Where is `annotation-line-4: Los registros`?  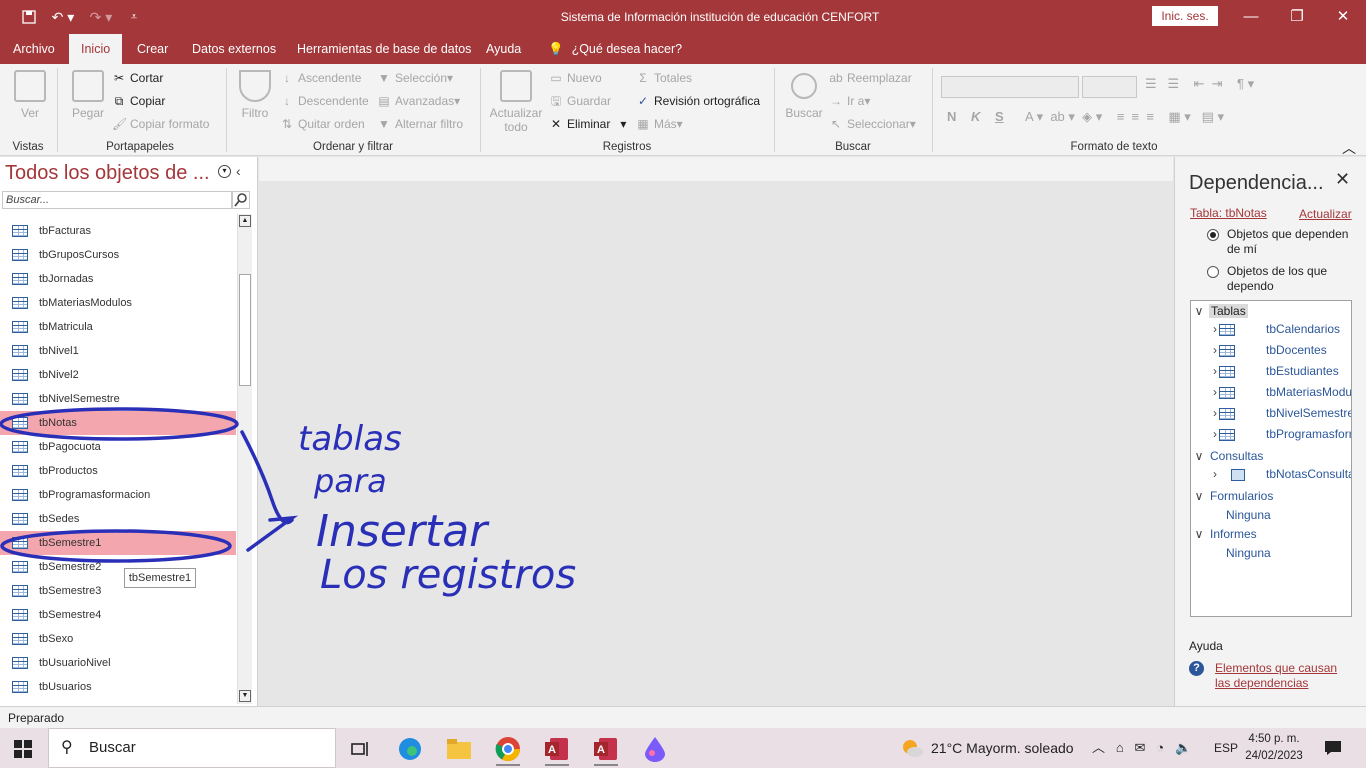 annotation-line-4: Los registros is located at coordinates (448, 575).